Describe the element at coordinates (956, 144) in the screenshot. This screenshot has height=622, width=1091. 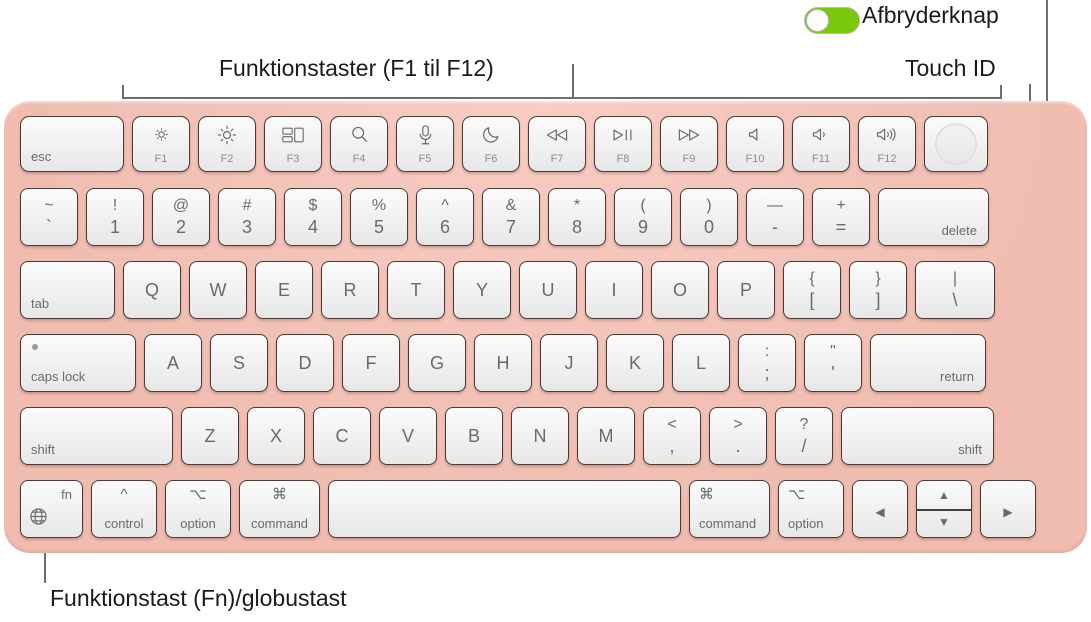
I see `key-touch-id-power-button` at that location.